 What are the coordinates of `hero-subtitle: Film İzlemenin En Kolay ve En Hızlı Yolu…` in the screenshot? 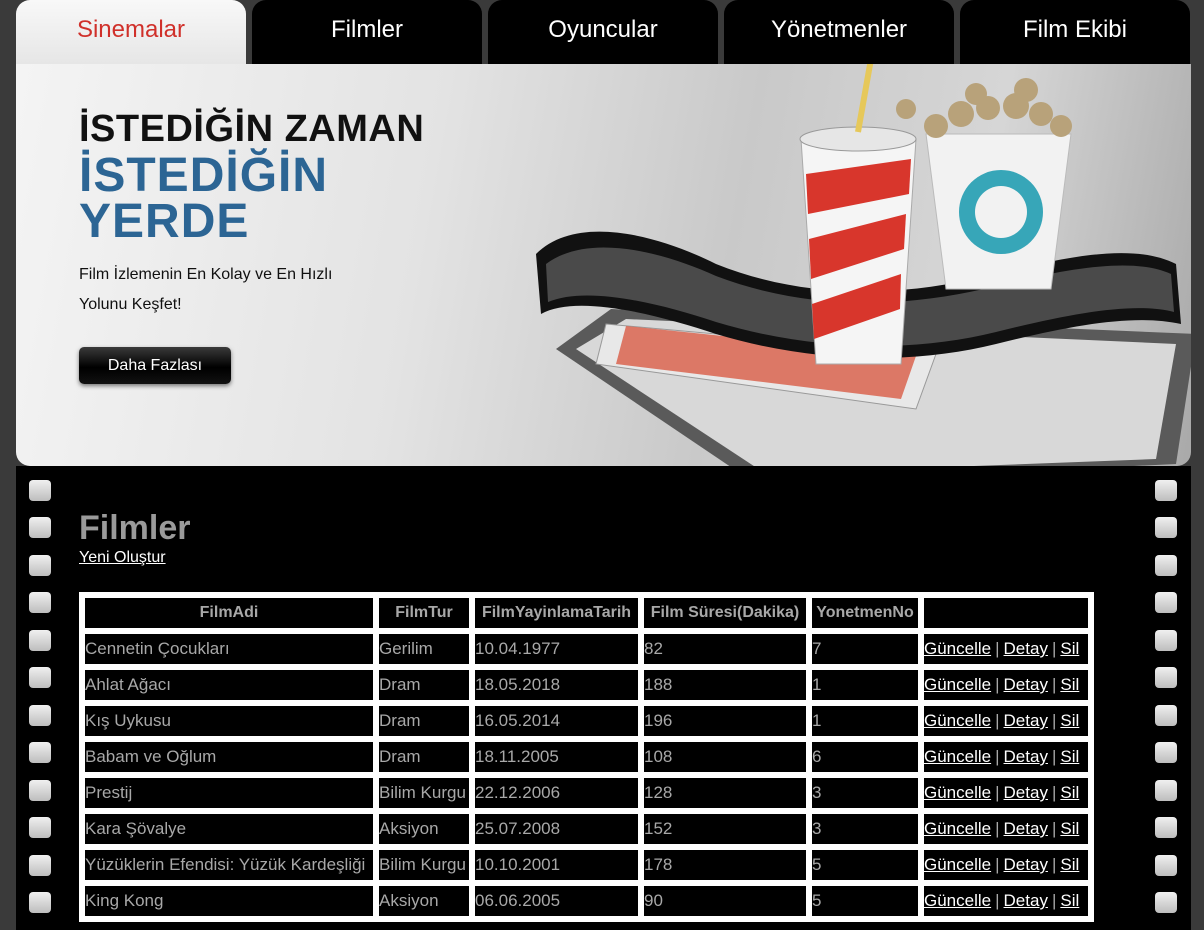 It's located at (206, 289).